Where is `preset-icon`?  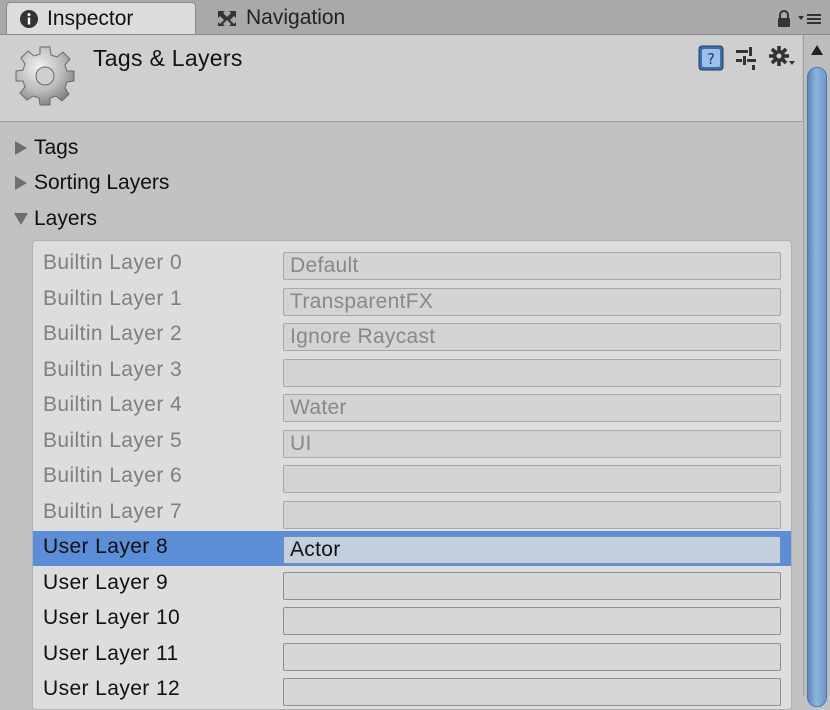 preset-icon is located at coordinates (746, 60).